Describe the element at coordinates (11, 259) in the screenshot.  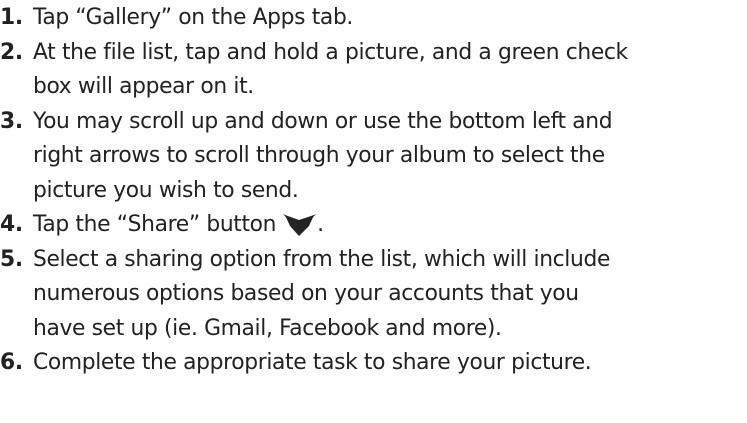
I see `step-number: 5.` at that location.